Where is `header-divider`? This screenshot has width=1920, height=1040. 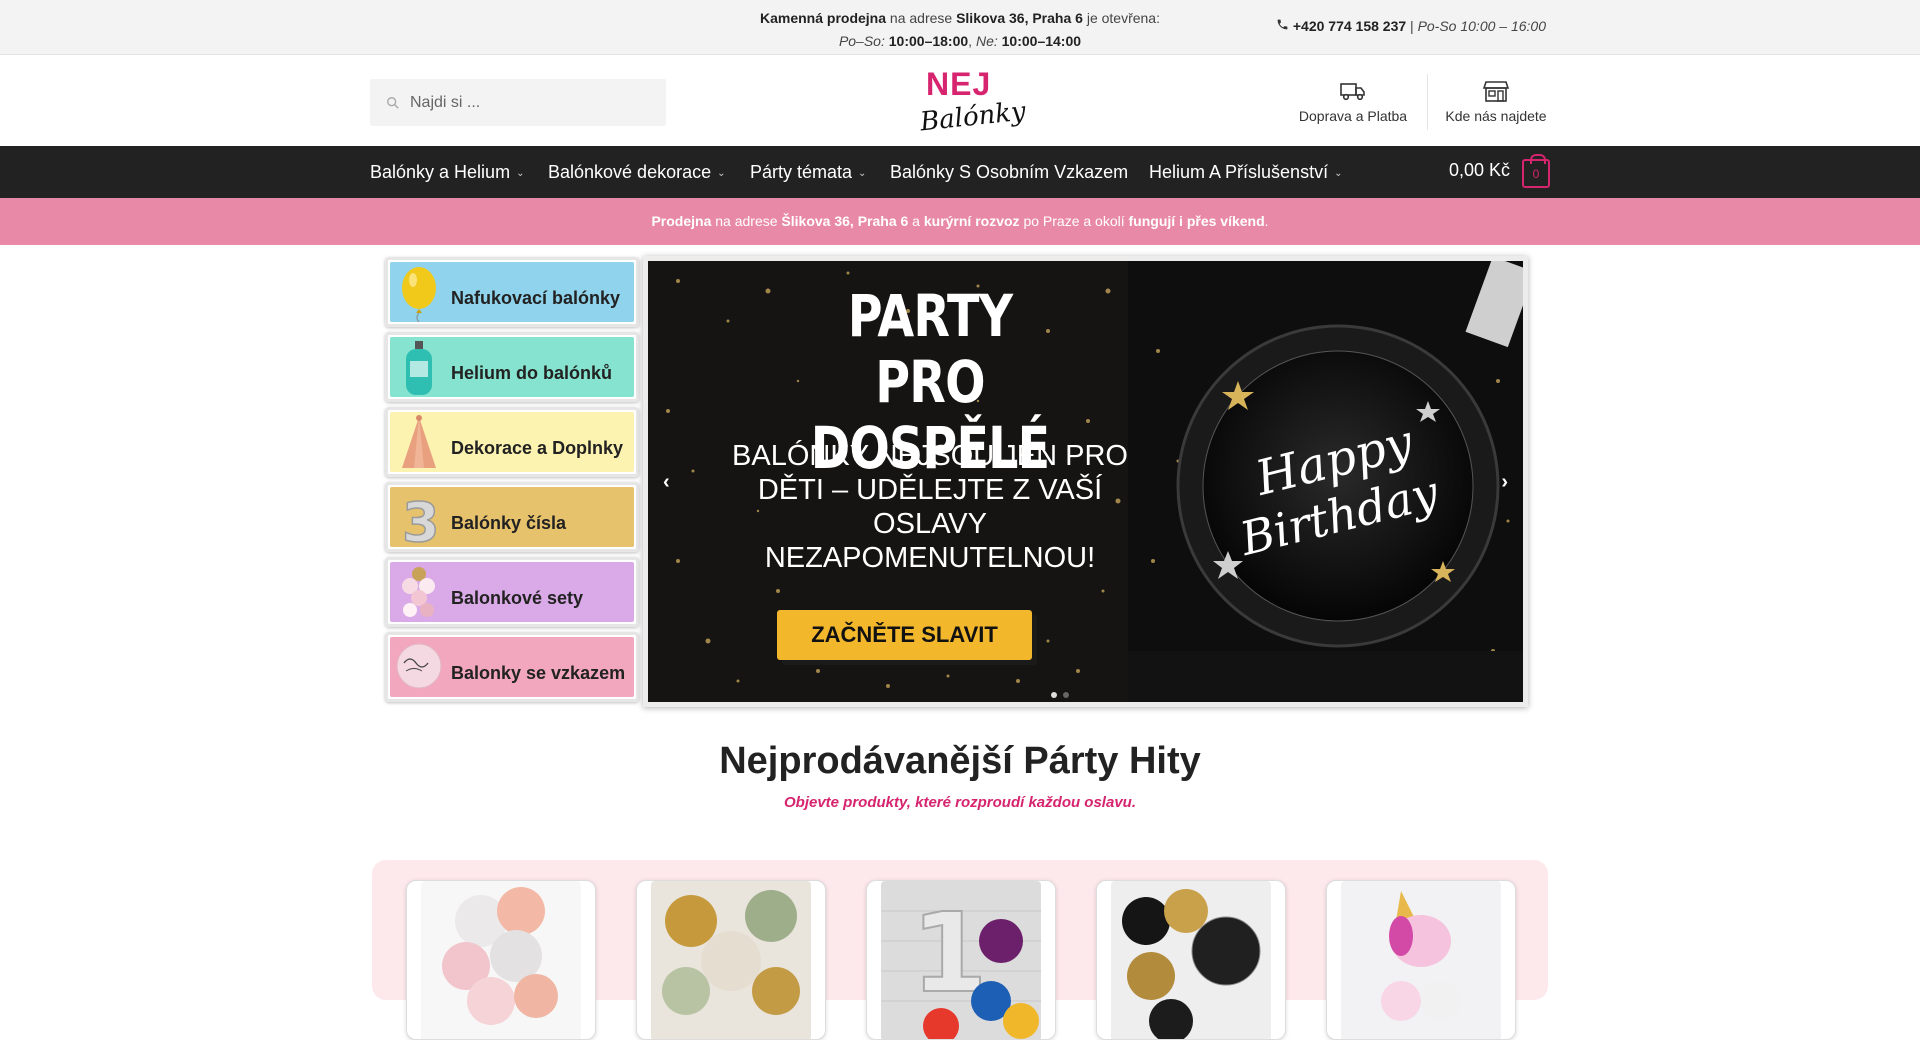 header-divider is located at coordinates (1427, 102).